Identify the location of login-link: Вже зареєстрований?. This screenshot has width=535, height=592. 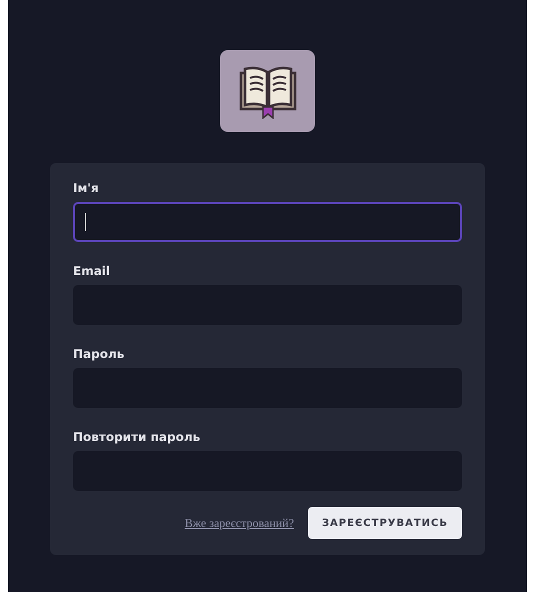
(239, 523).